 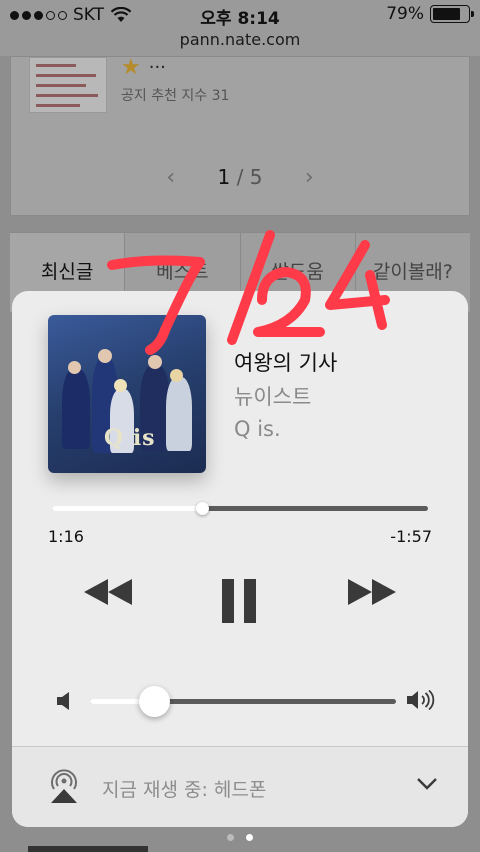 I want to click on control-center-page-indicator, so click(x=240, y=837).